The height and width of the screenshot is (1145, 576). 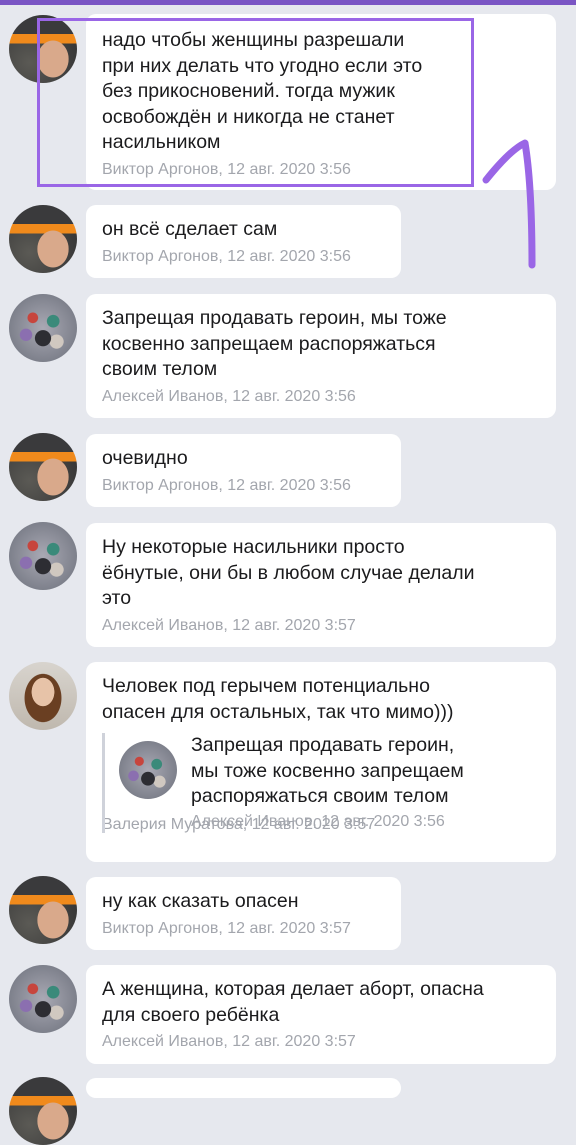 I want to click on message-text: ну как сказать опасен, so click(x=200, y=901).